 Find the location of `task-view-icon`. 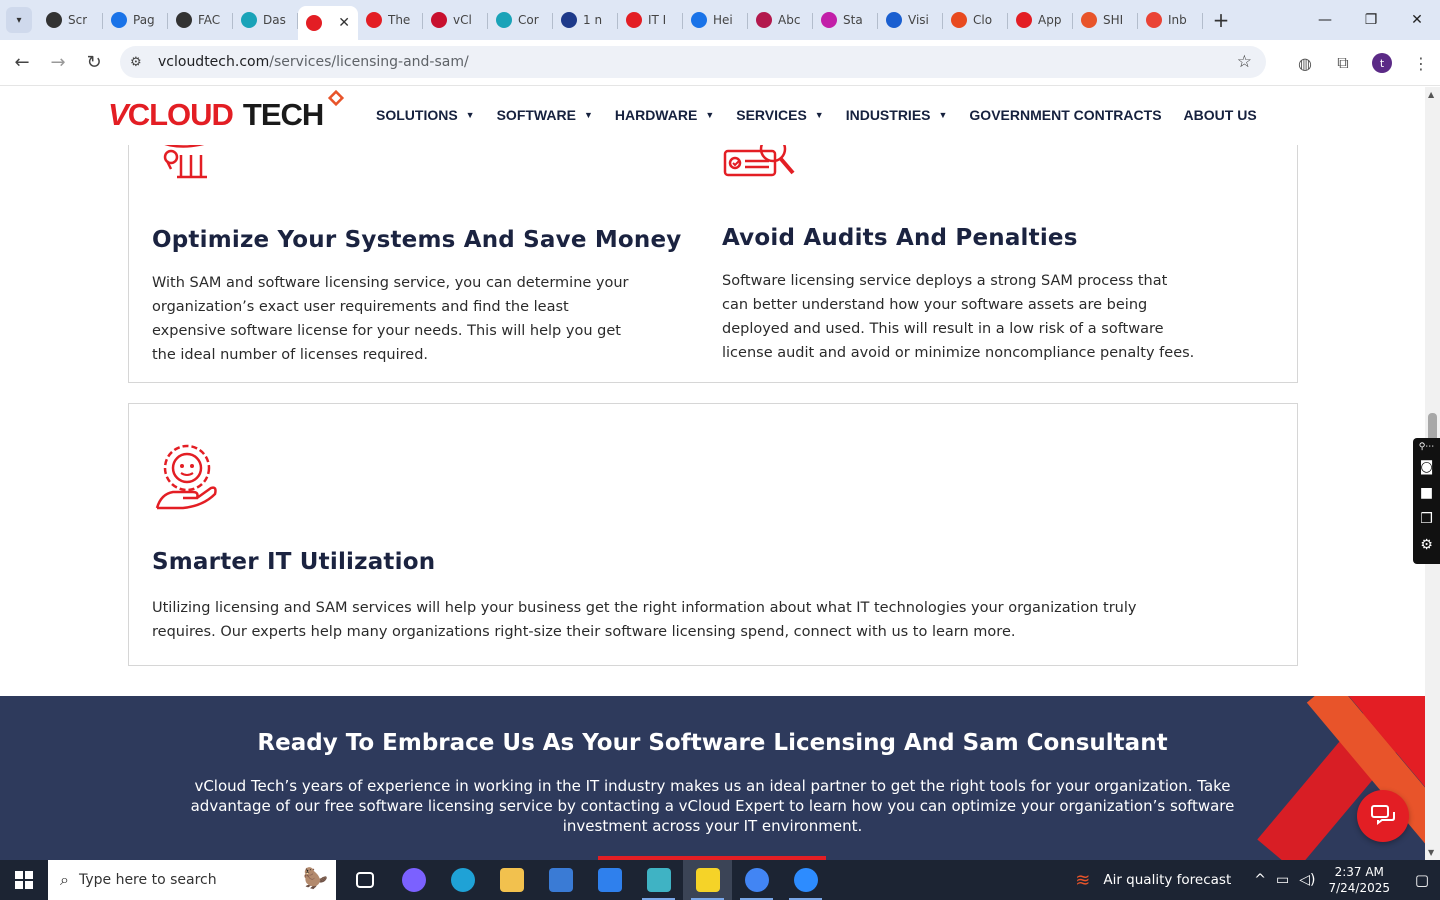

task-view-icon is located at coordinates (364, 880).